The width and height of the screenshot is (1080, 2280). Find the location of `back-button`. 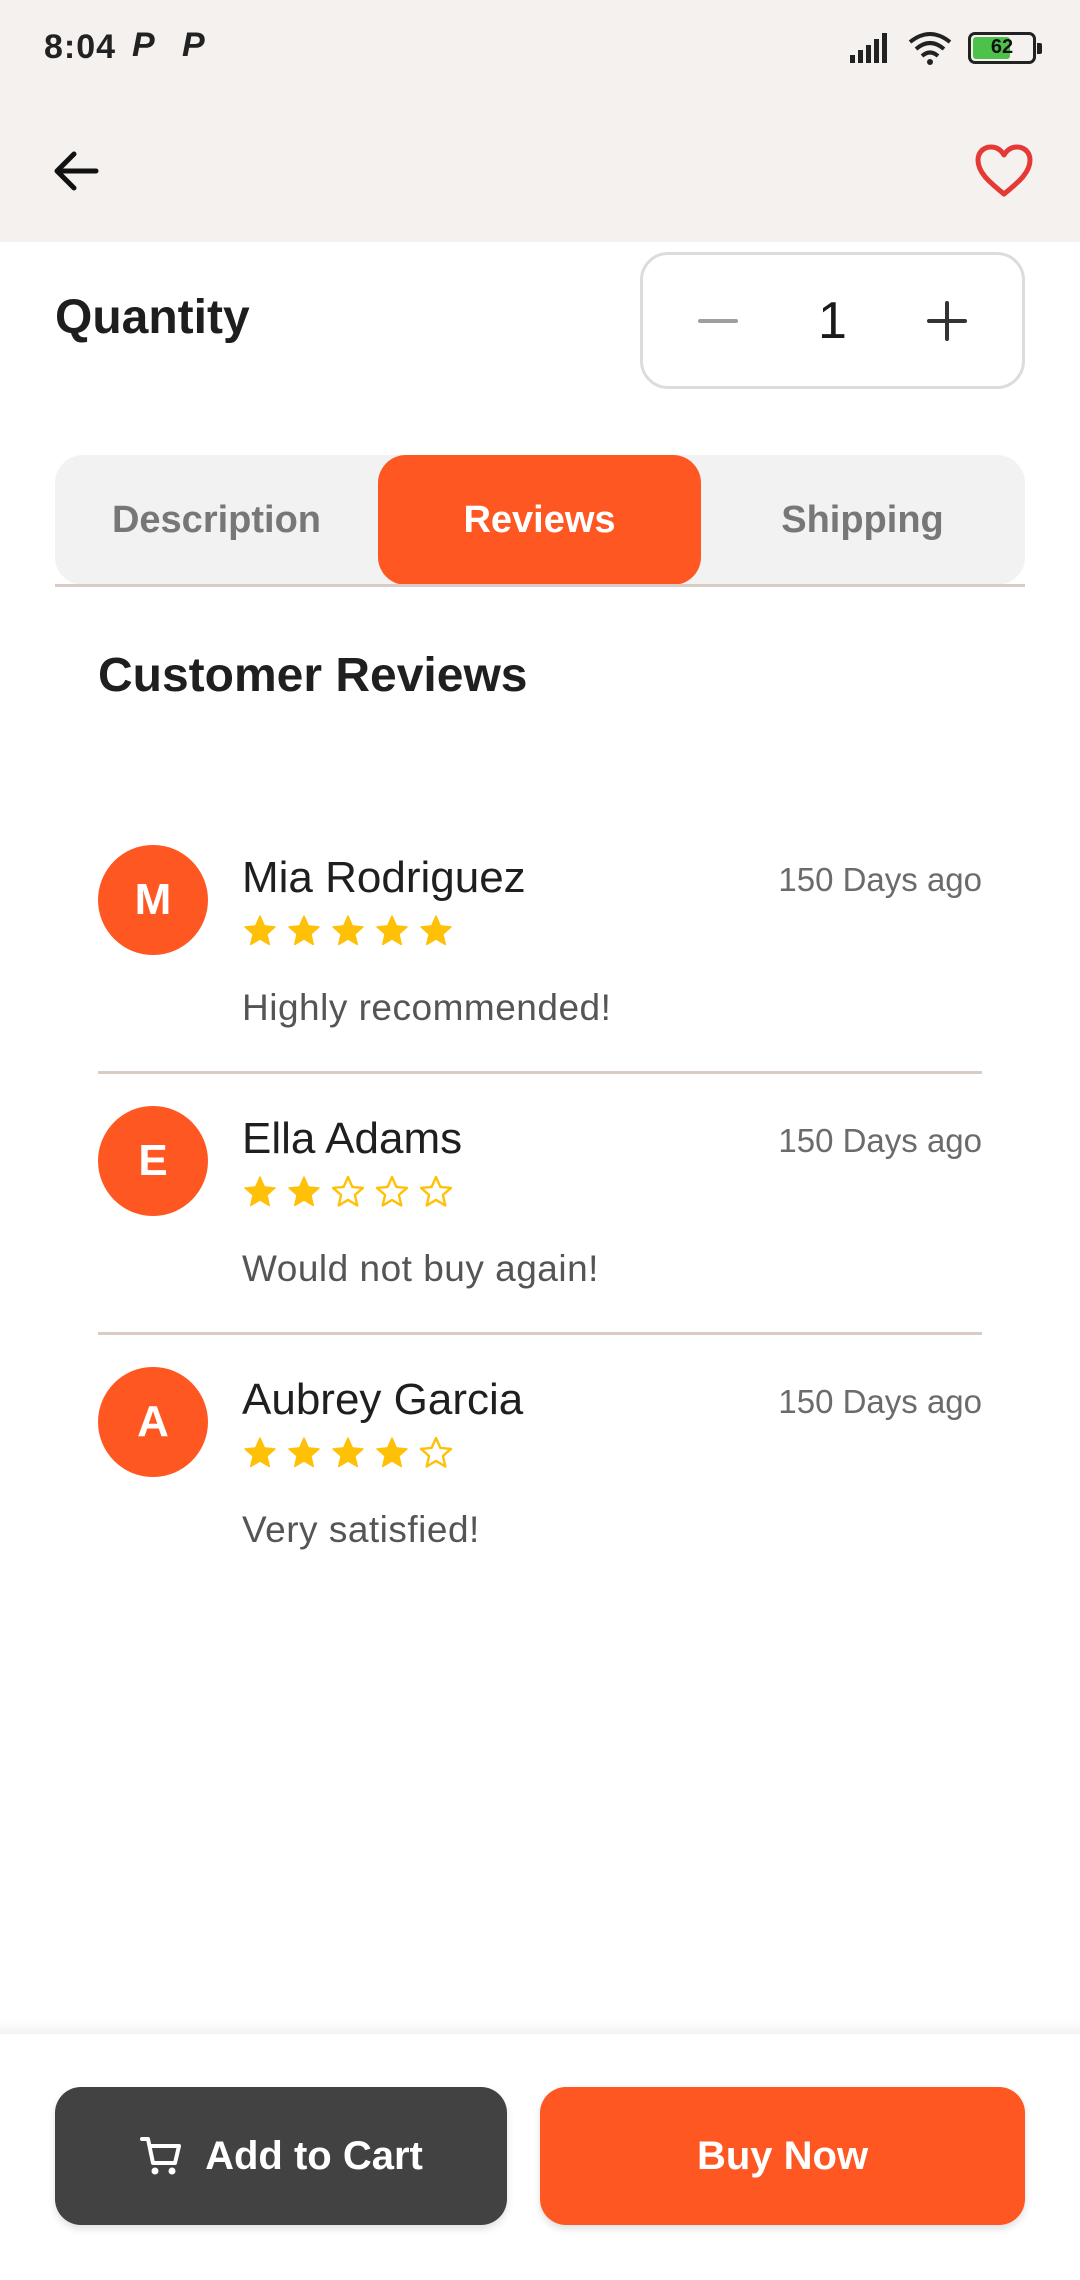

back-button is located at coordinates (76, 171).